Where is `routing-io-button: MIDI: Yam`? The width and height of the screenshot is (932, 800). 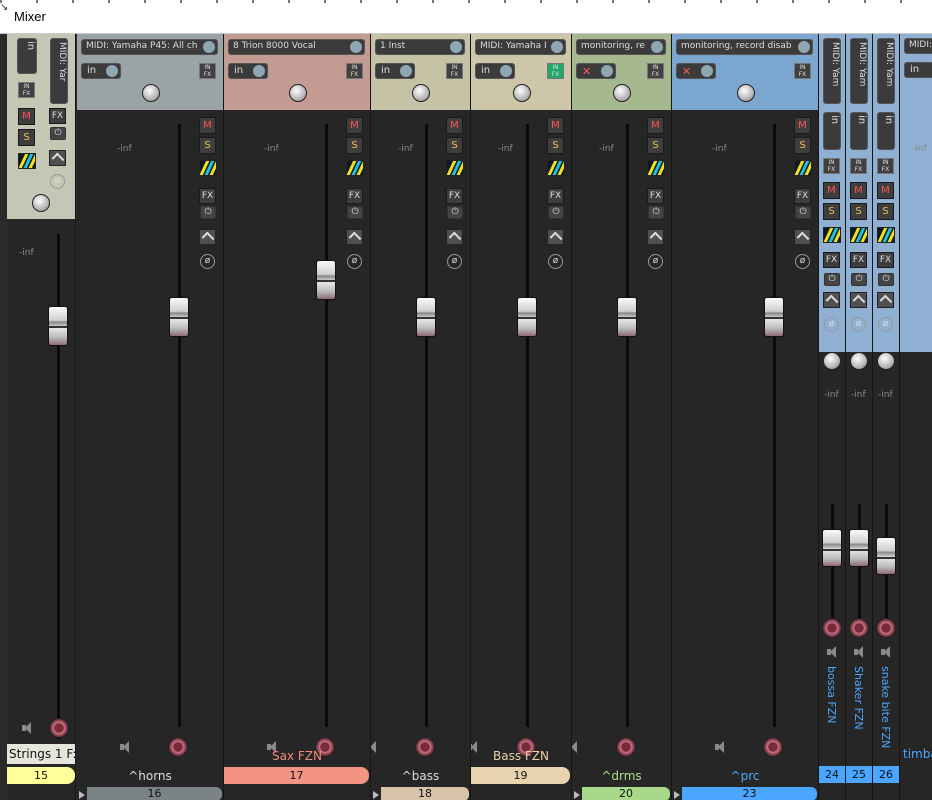
routing-io-button: MIDI: Yam is located at coordinates (918, 46).